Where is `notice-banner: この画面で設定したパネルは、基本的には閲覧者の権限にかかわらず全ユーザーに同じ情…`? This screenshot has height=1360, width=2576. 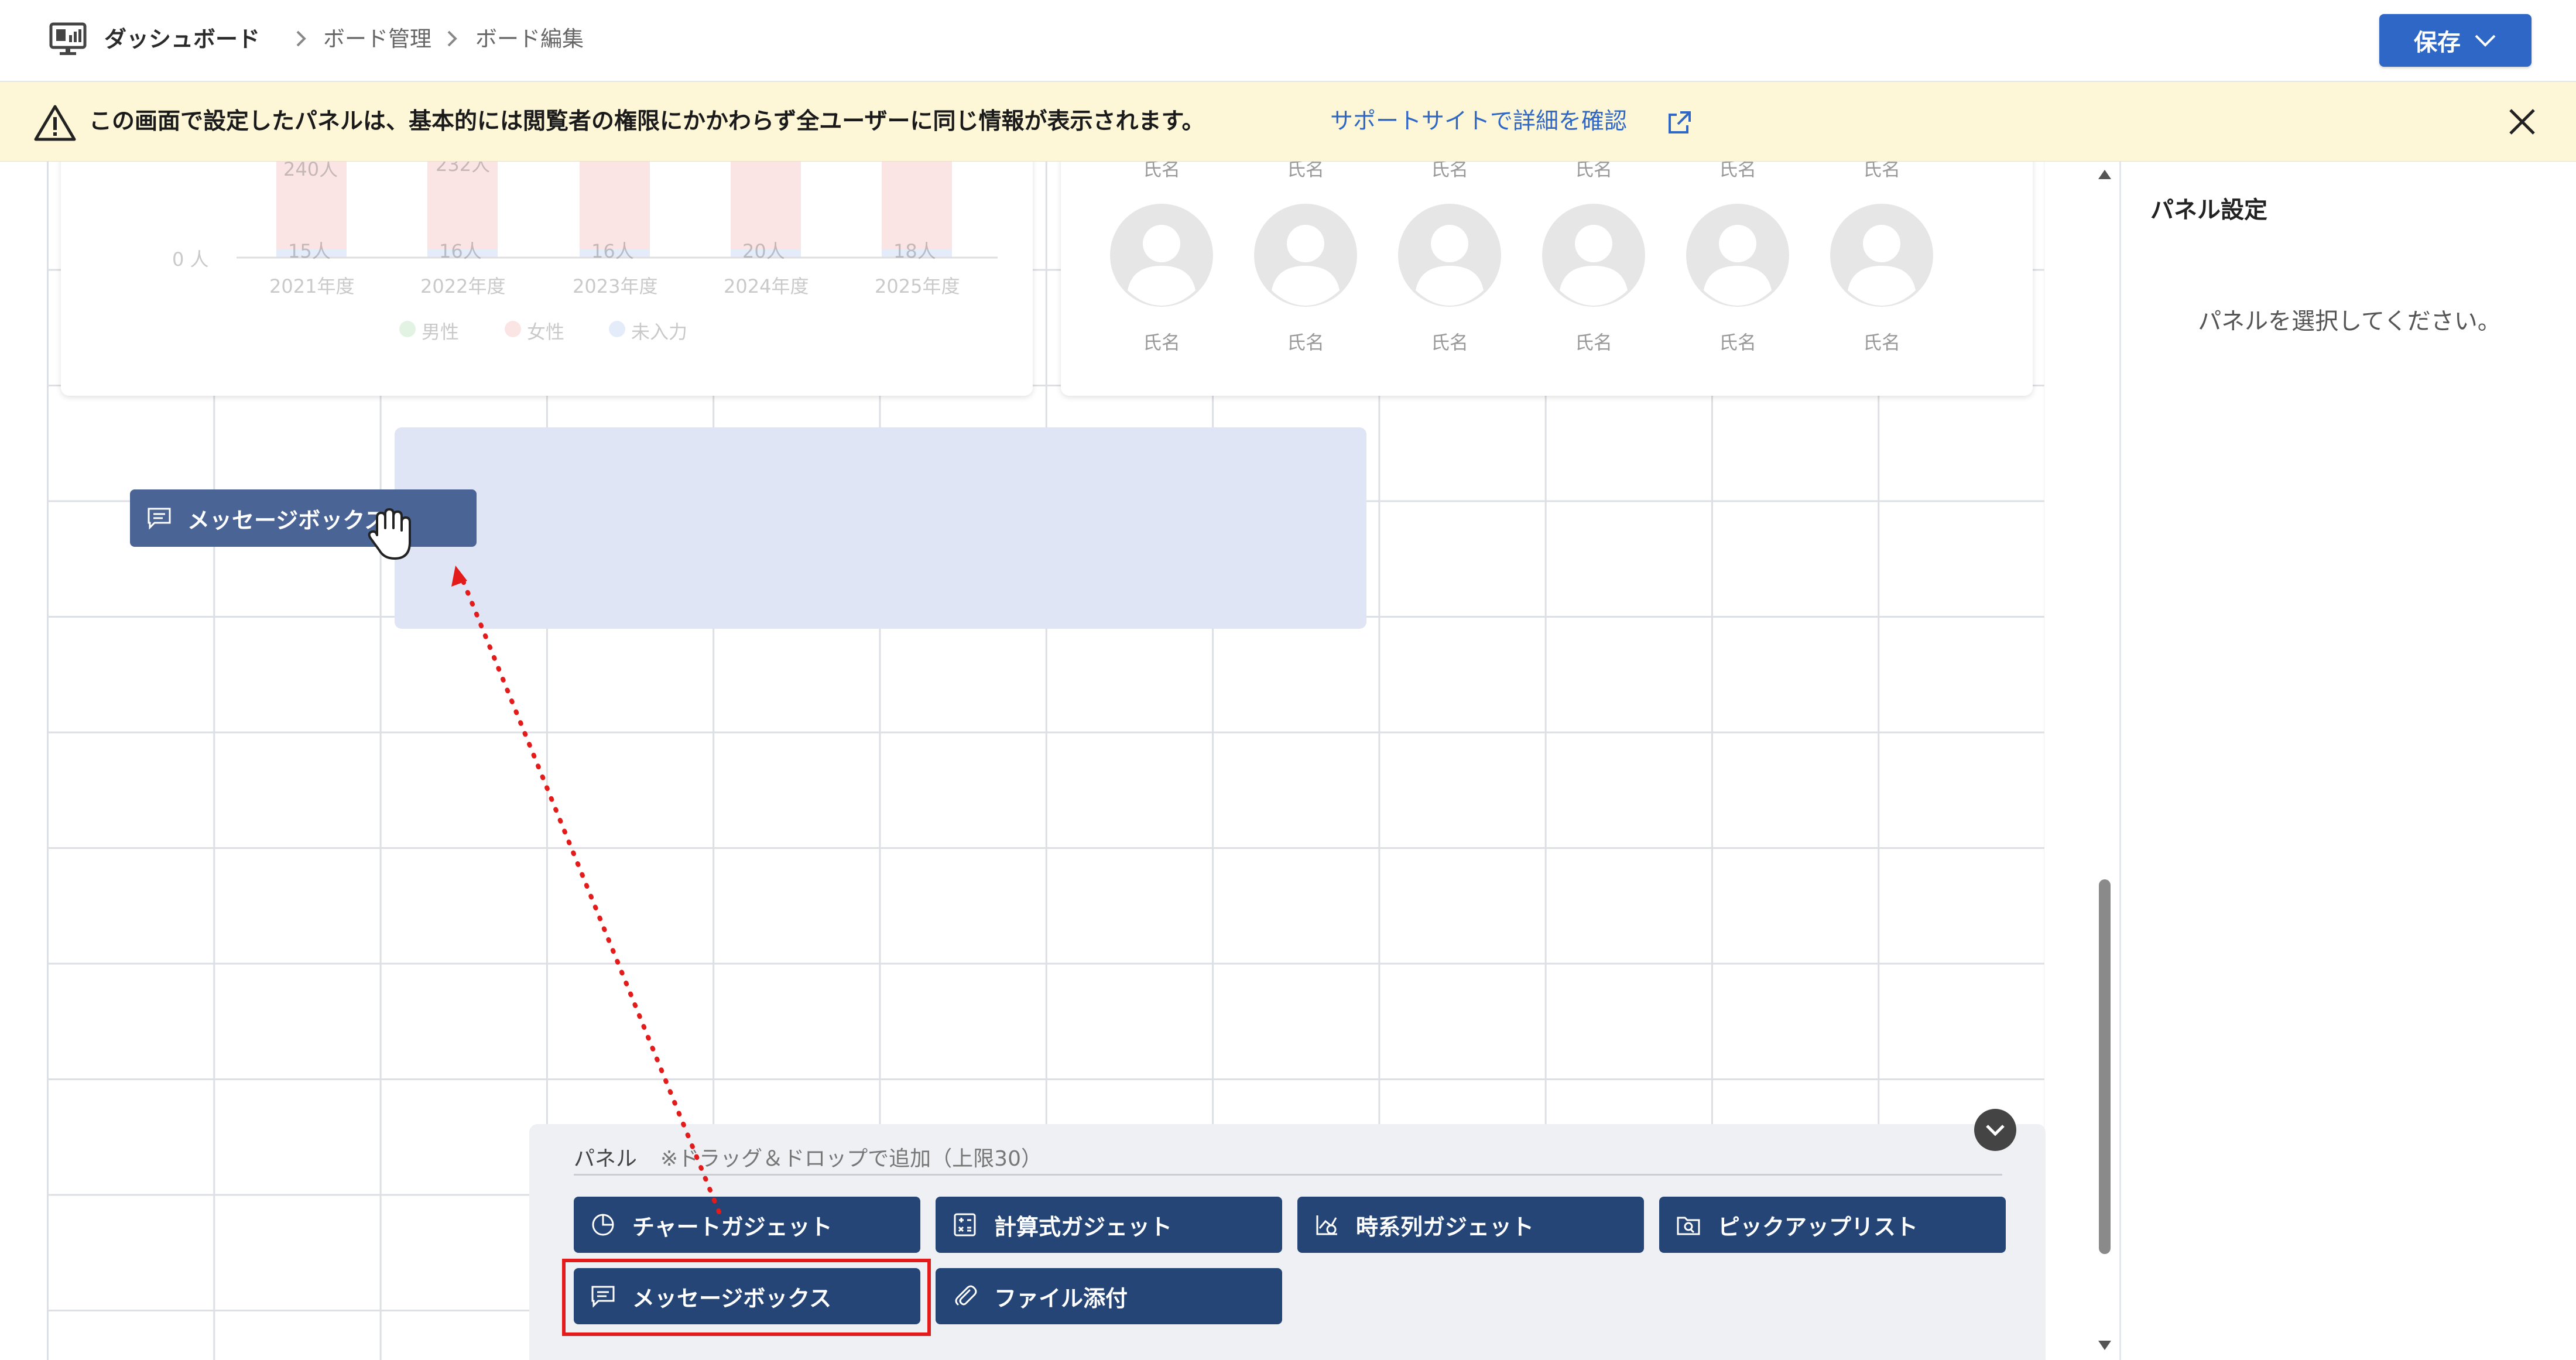 notice-banner: この画面で設定したパネルは、基本的には閲覧者の権限にかかわらず全ユーザーに同じ情… is located at coordinates (1288, 122).